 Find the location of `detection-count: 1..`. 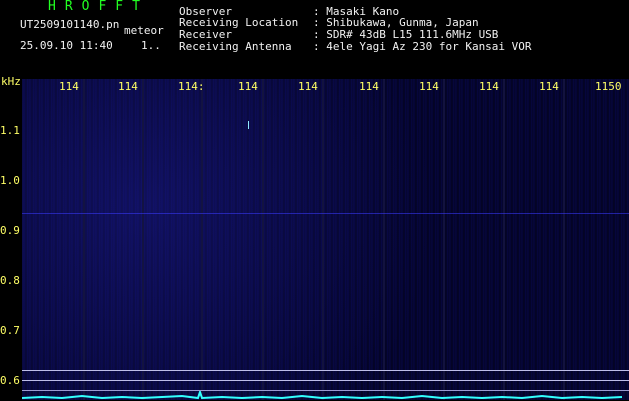

detection-count: 1.. is located at coordinates (151, 45).